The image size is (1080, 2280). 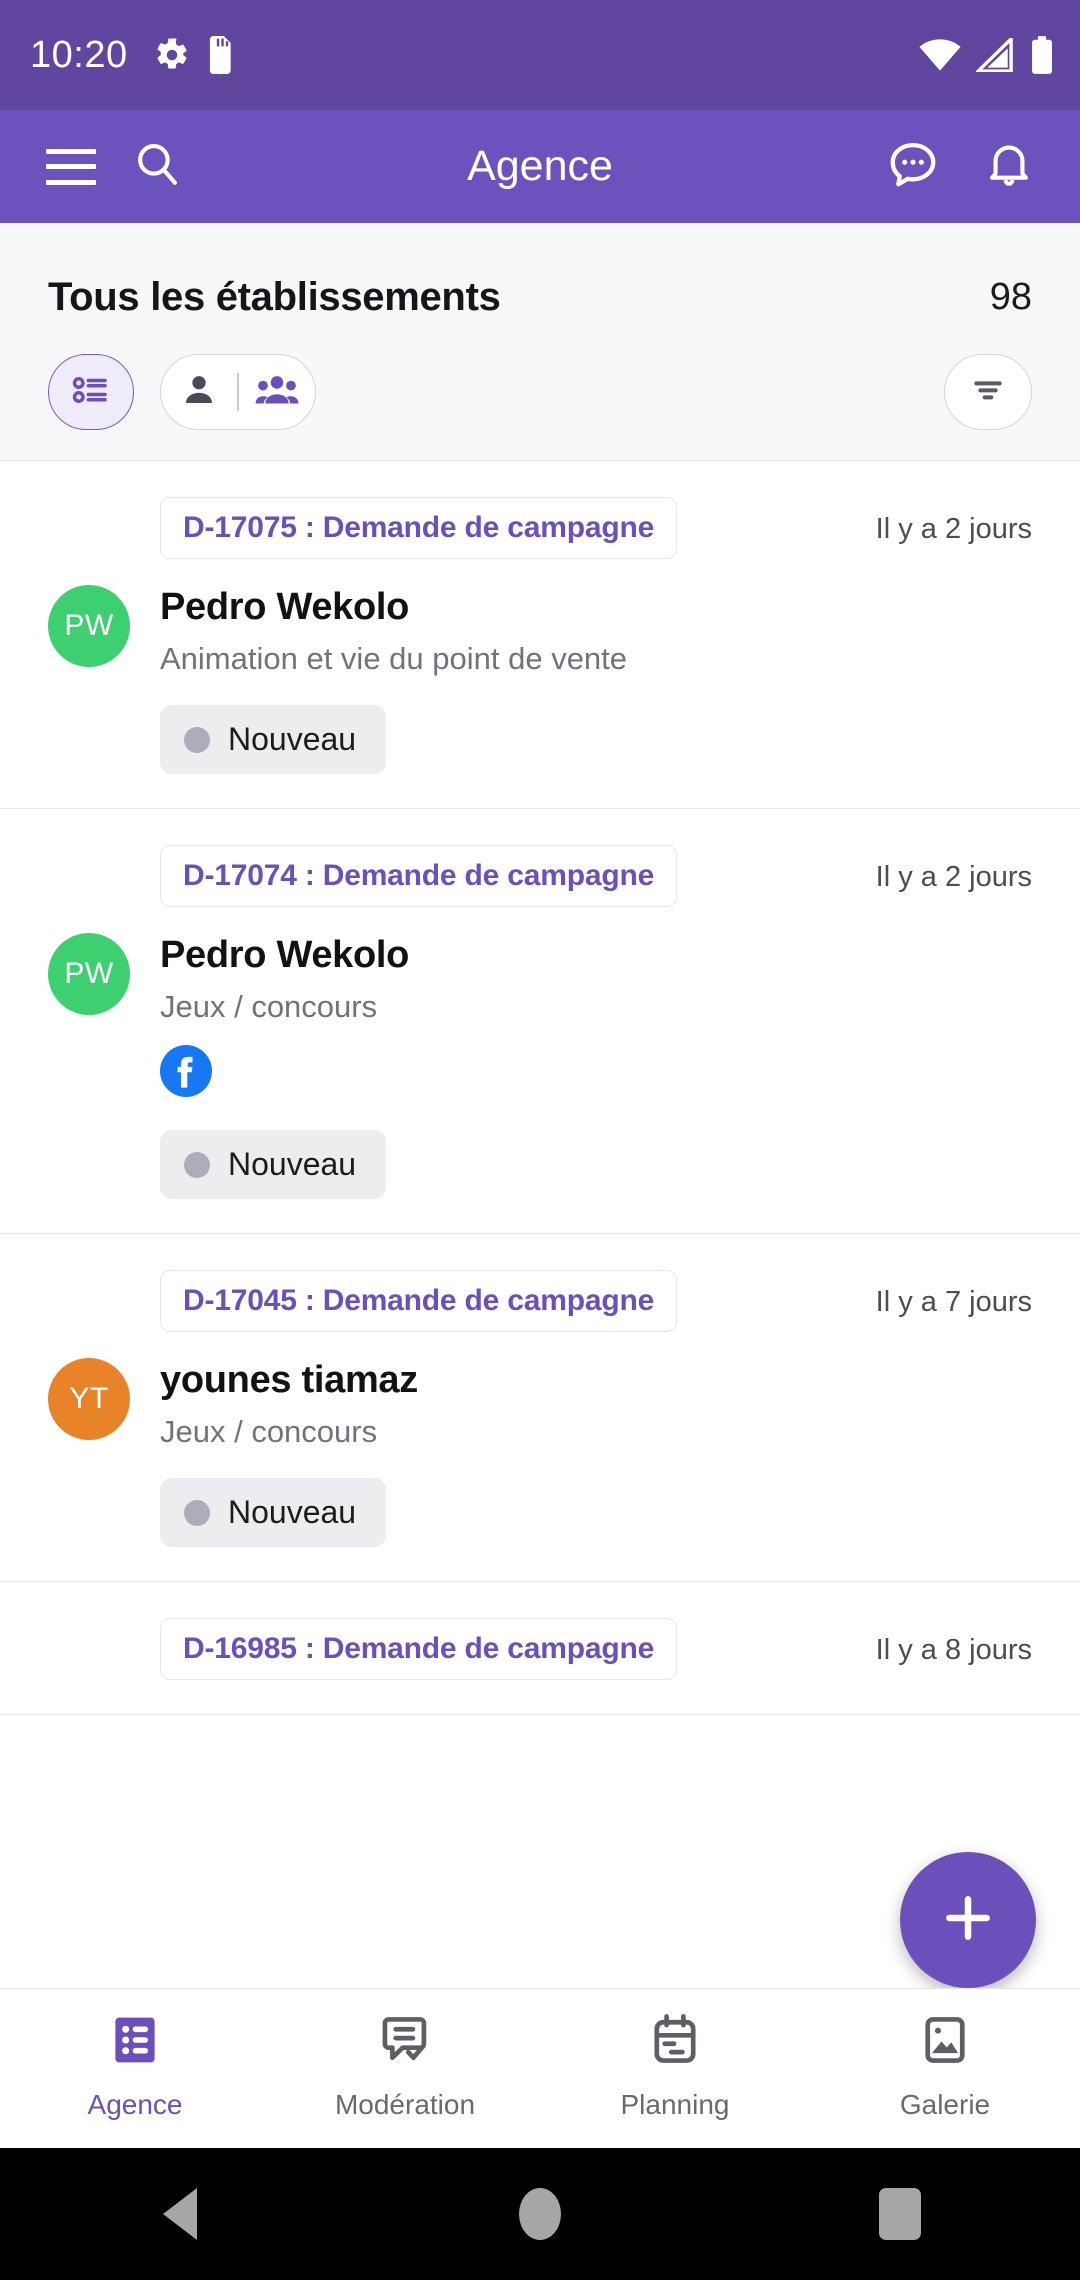 I want to click on social-networks, so click(x=596, y=1073).